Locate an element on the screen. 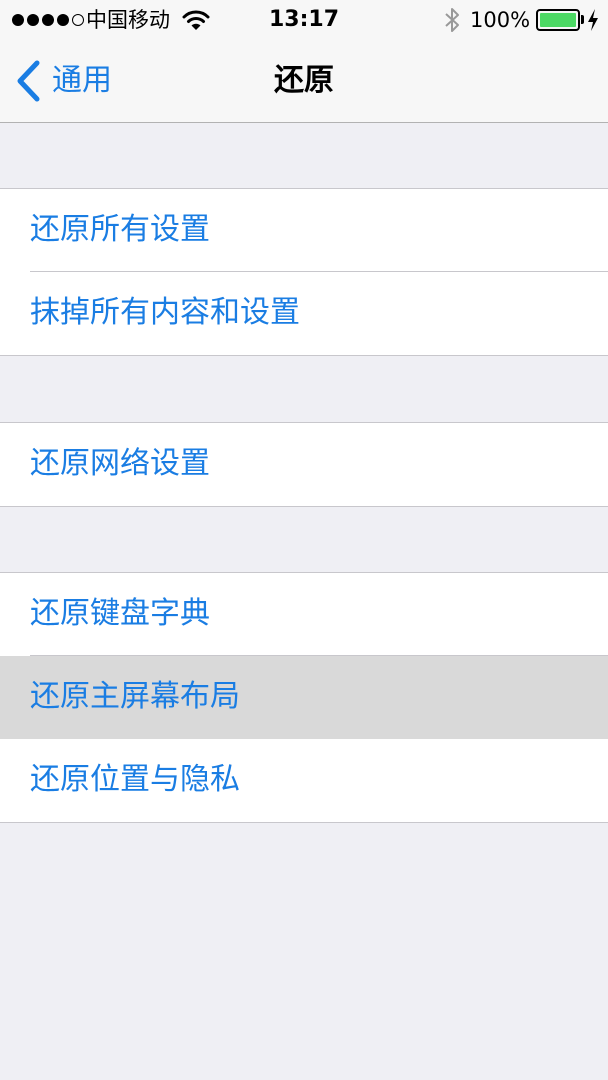 This screenshot has height=1080, width=608. page-title: 还原 is located at coordinates (304, 80).